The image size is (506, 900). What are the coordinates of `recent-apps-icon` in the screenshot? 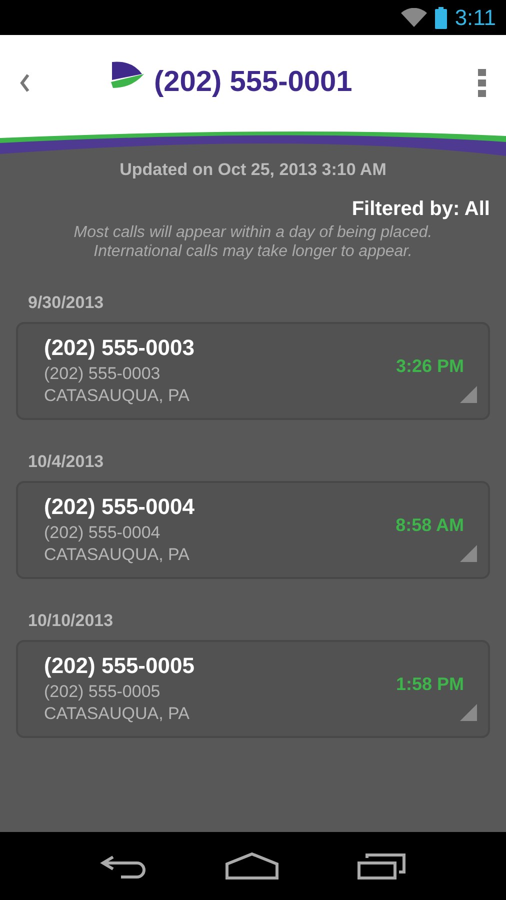 It's located at (382, 866).